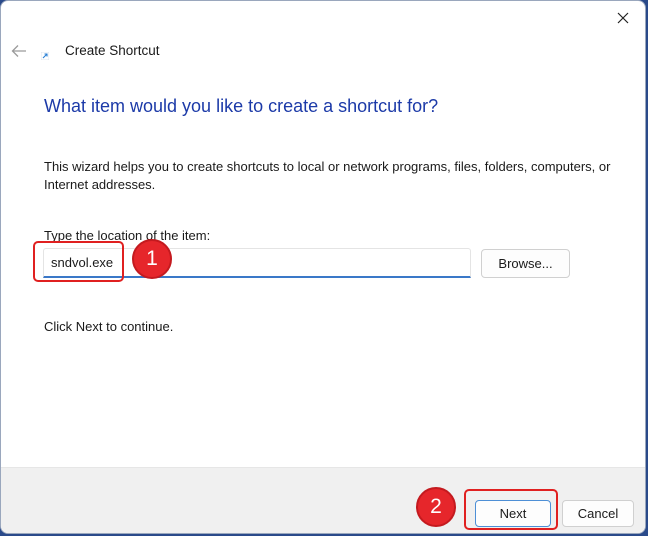  What do you see at coordinates (109, 326) in the screenshot?
I see `continue-instruction: Click Next to continue.` at bounding box center [109, 326].